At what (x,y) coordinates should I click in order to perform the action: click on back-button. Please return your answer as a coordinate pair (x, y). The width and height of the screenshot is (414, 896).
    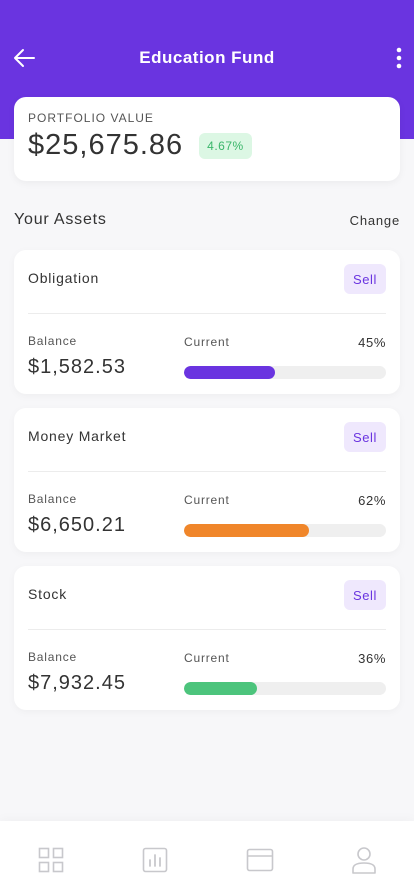
    Looking at the image, I should click on (24, 58).